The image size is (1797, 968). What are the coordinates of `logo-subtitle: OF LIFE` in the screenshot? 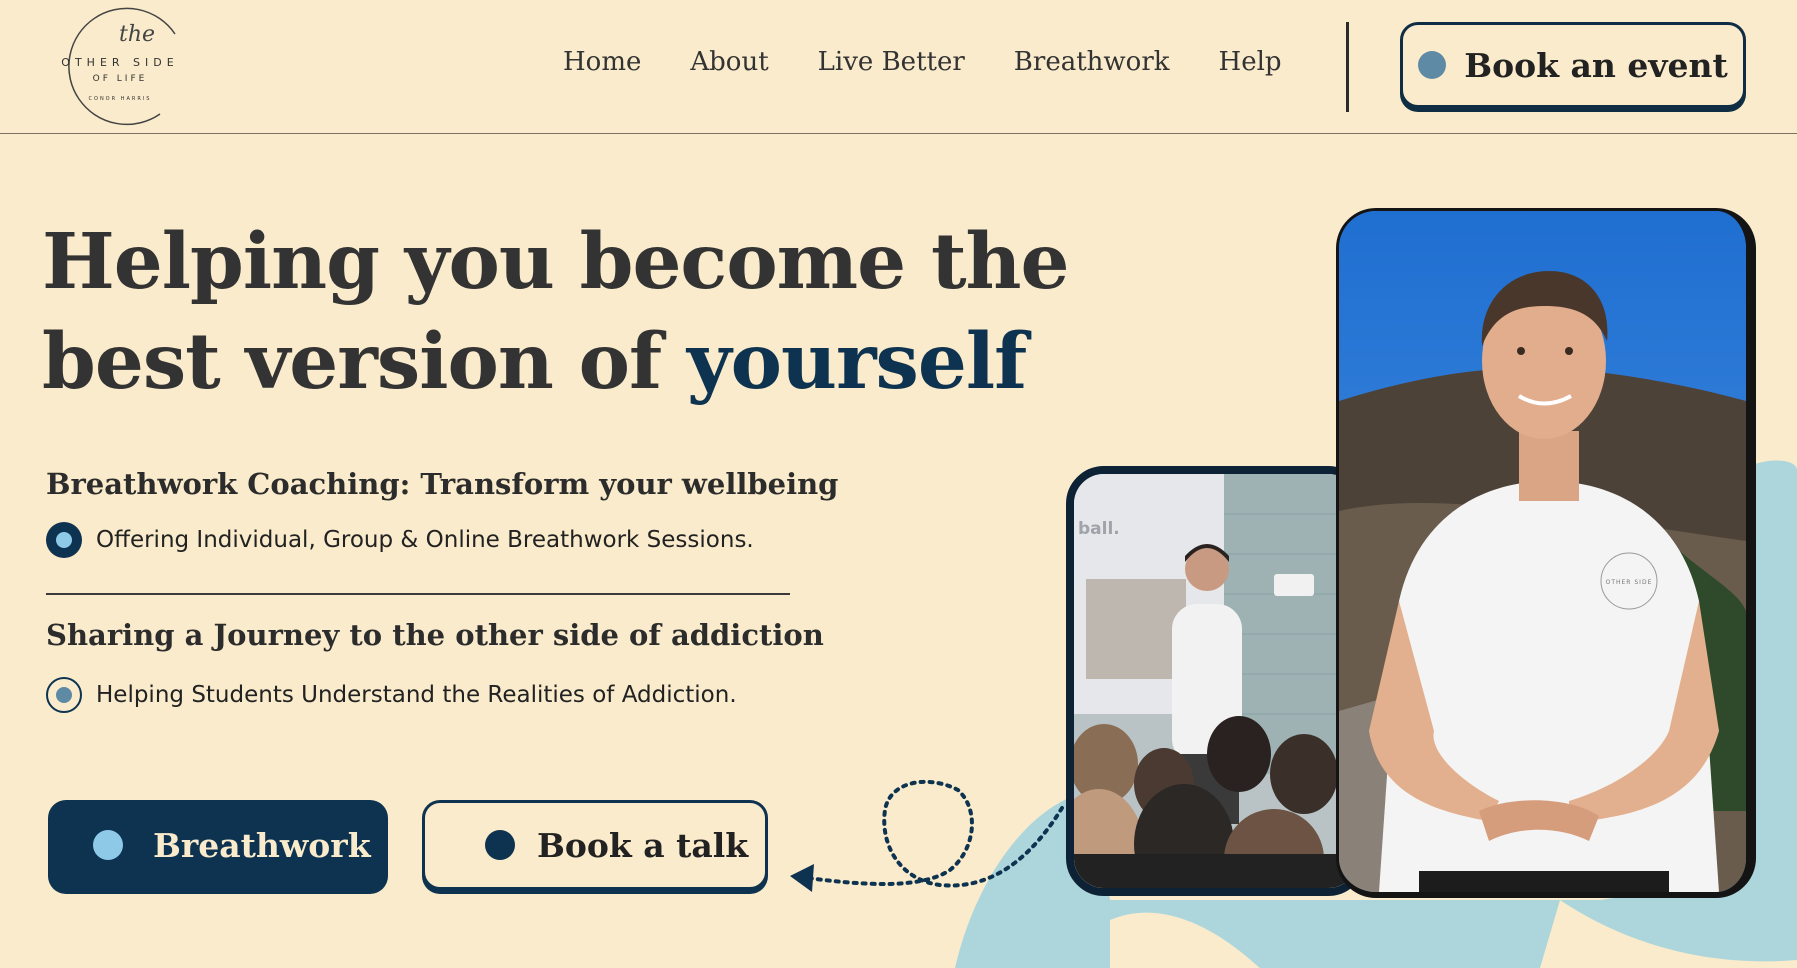 It's located at (120, 79).